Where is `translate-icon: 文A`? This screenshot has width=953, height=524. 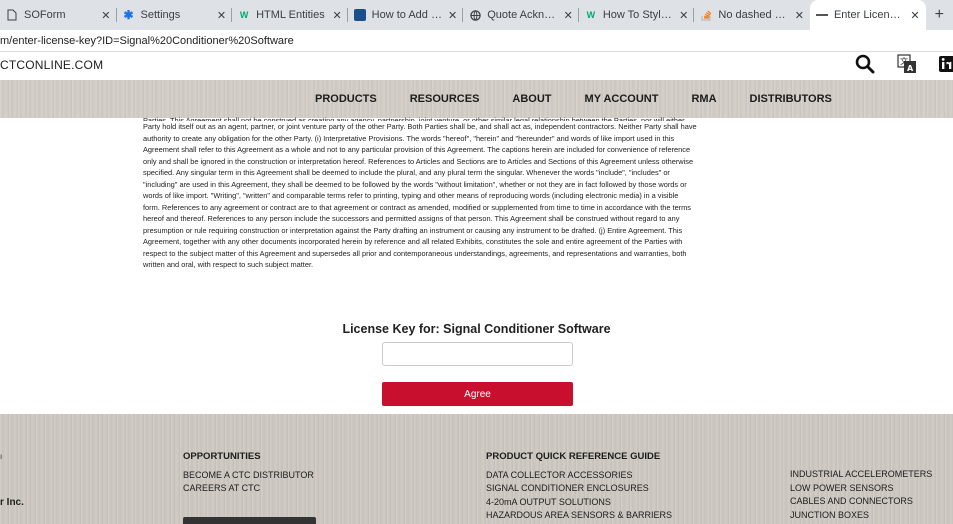
translate-icon: 文A is located at coordinates (907, 64).